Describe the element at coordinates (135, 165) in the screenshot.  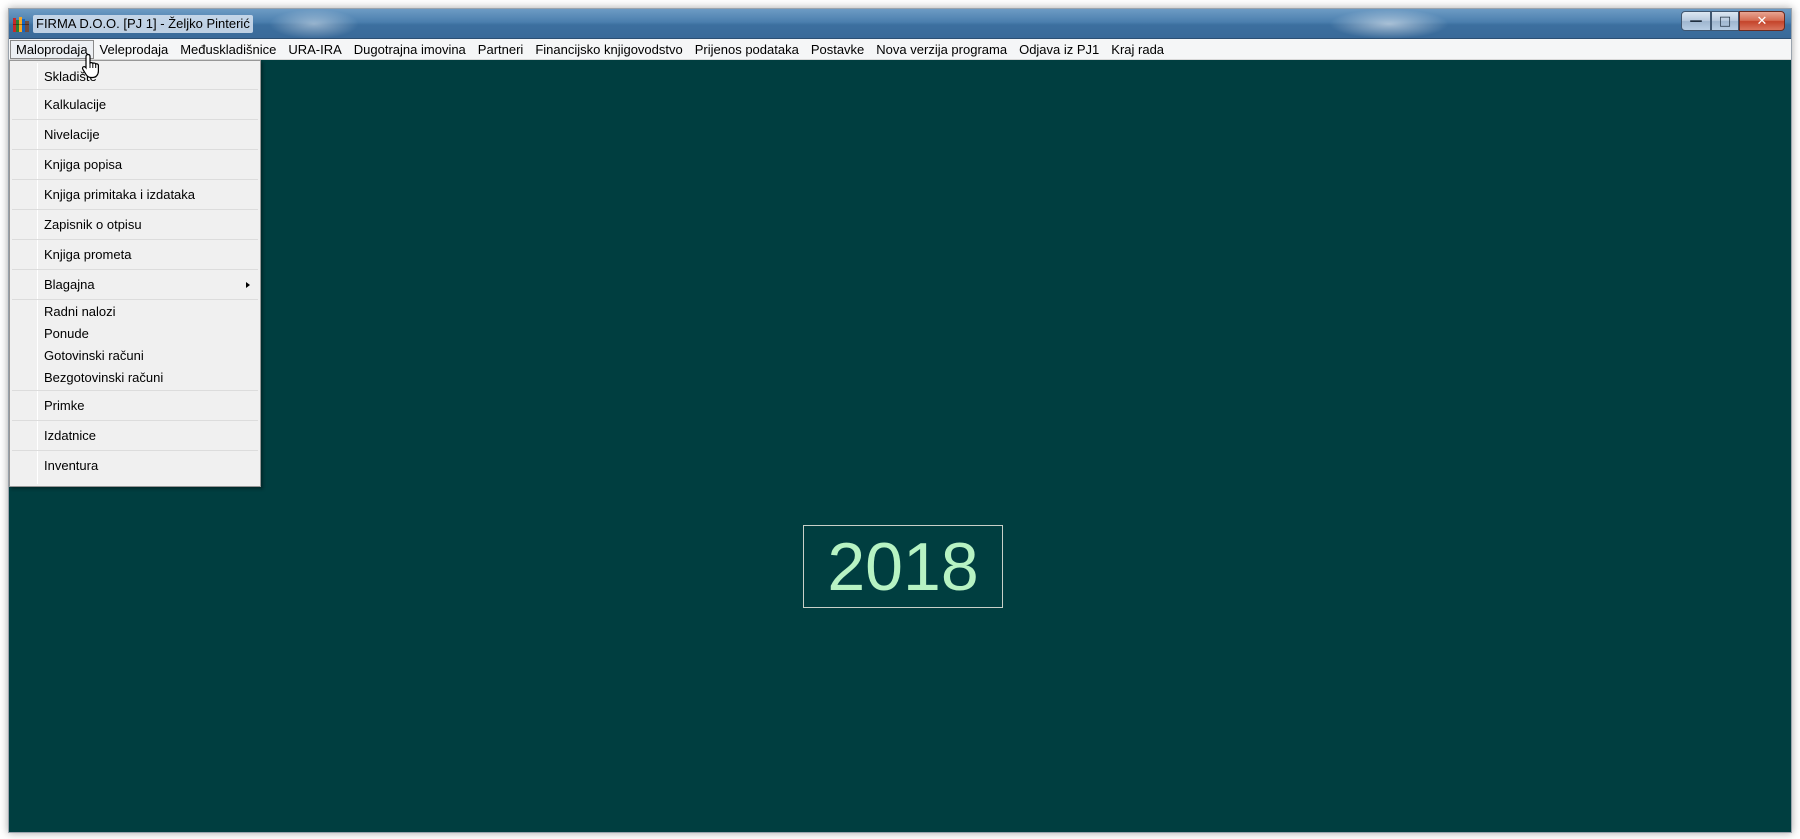
I see `menu-item-knjiga-popisa: Knjiga popisa` at that location.